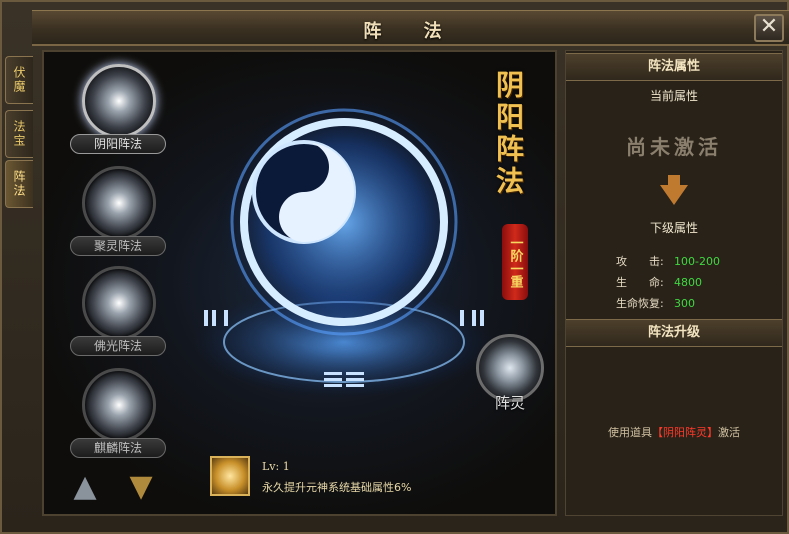  I want to click on formation-item-label: 佛光阵法, so click(118, 346).